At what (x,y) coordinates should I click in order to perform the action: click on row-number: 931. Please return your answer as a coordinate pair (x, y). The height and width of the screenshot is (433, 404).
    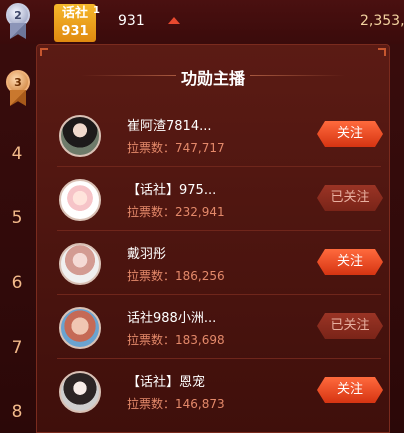
    Looking at the image, I should click on (131, 21).